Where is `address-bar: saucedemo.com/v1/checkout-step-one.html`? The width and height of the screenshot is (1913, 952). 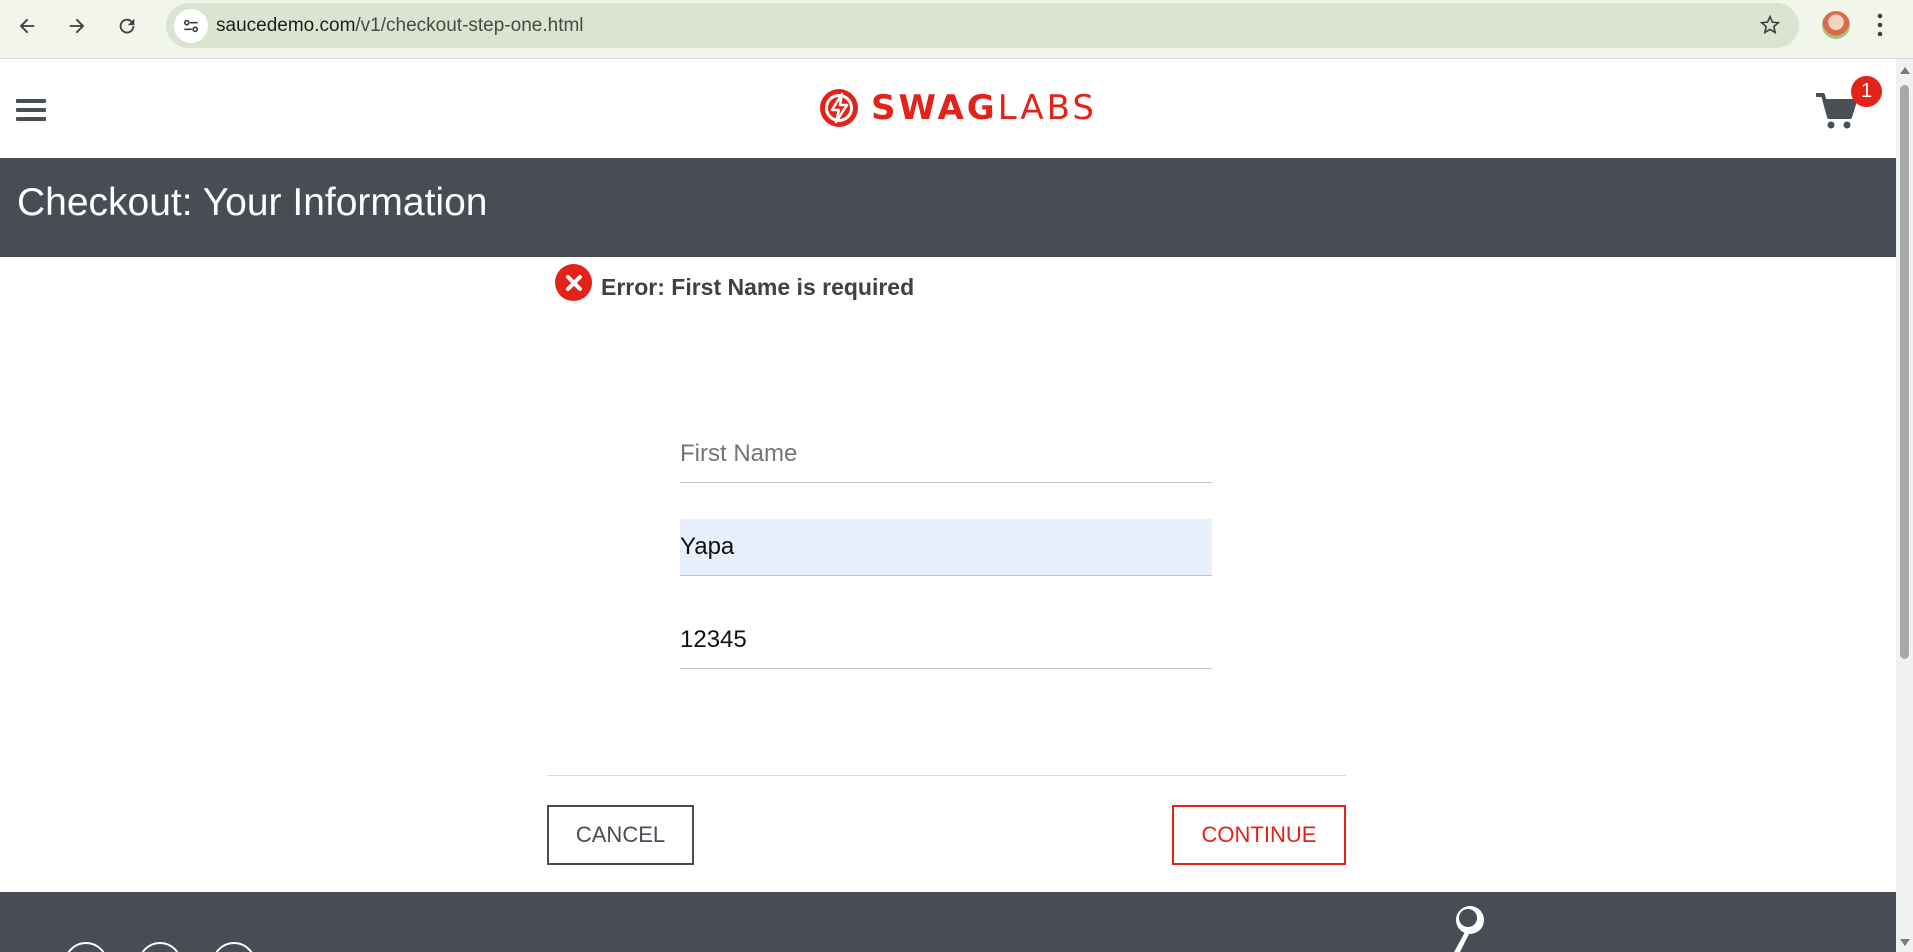
address-bar: saucedemo.com/v1/checkout-step-one.html is located at coordinates (982, 25).